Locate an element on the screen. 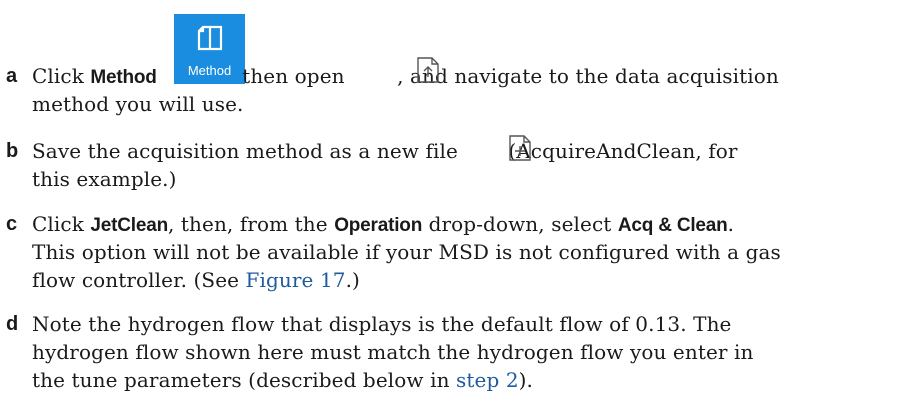 The height and width of the screenshot is (401, 899). operation-label: Operation is located at coordinates (378, 225).